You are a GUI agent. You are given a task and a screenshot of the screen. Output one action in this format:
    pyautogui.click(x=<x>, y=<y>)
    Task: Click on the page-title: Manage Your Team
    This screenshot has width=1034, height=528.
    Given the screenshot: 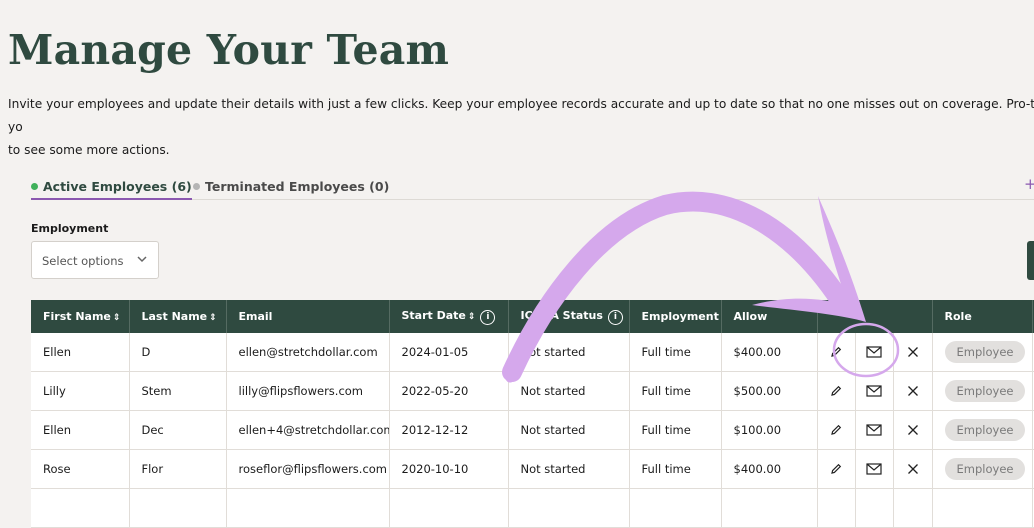 What is the action you would take?
    pyautogui.click(x=229, y=50)
    